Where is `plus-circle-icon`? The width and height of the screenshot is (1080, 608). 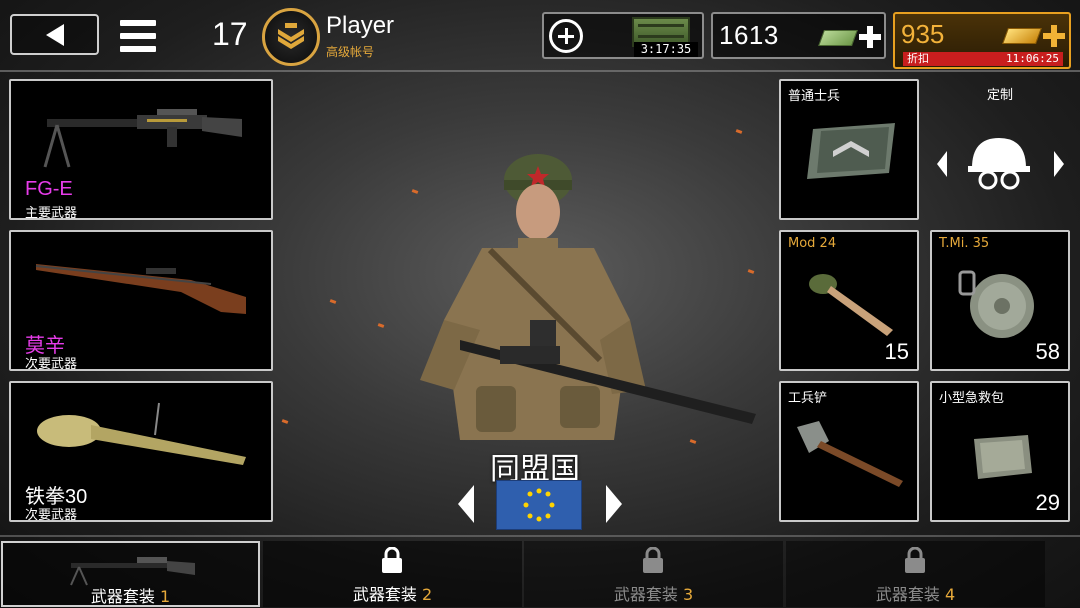 plus-circle-icon is located at coordinates (566, 36).